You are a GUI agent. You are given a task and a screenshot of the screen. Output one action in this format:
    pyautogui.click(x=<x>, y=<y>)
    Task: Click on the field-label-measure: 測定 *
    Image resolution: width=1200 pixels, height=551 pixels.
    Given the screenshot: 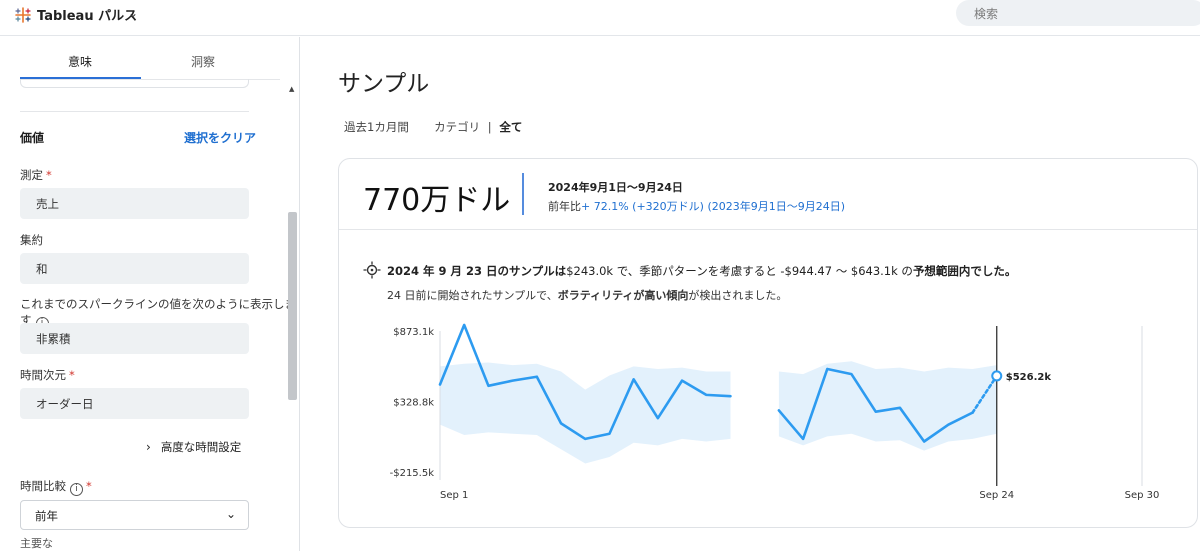 What is the action you would take?
    pyautogui.click(x=36, y=175)
    